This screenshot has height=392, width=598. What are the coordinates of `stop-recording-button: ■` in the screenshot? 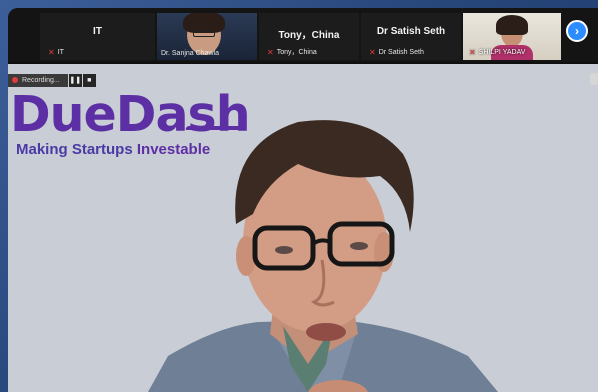 It's located at (89, 80).